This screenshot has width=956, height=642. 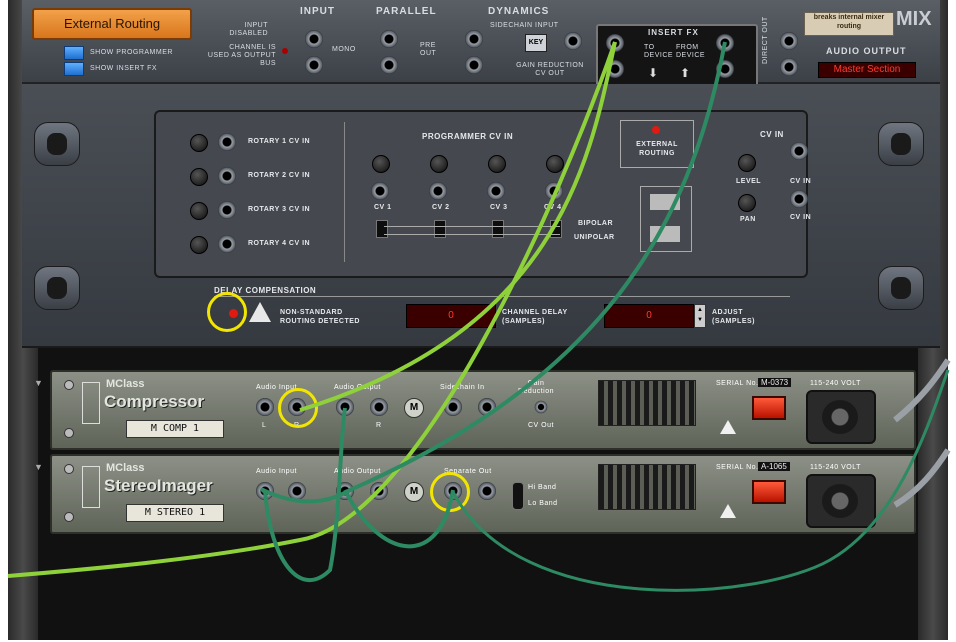 What do you see at coordinates (519, 11) in the screenshot?
I see `dynamics-header: DYNAMICS` at bounding box center [519, 11].